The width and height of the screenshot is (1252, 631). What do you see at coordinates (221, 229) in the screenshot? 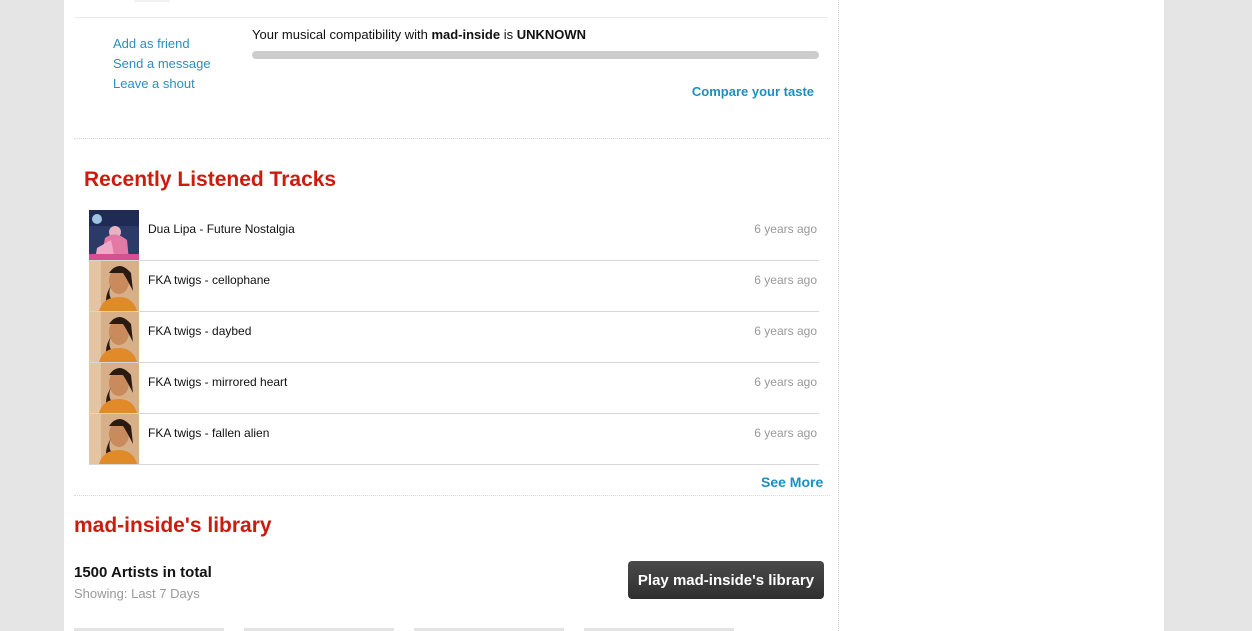
I see `track-title: Dua Lipa - Future Nostalgia` at bounding box center [221, 229].